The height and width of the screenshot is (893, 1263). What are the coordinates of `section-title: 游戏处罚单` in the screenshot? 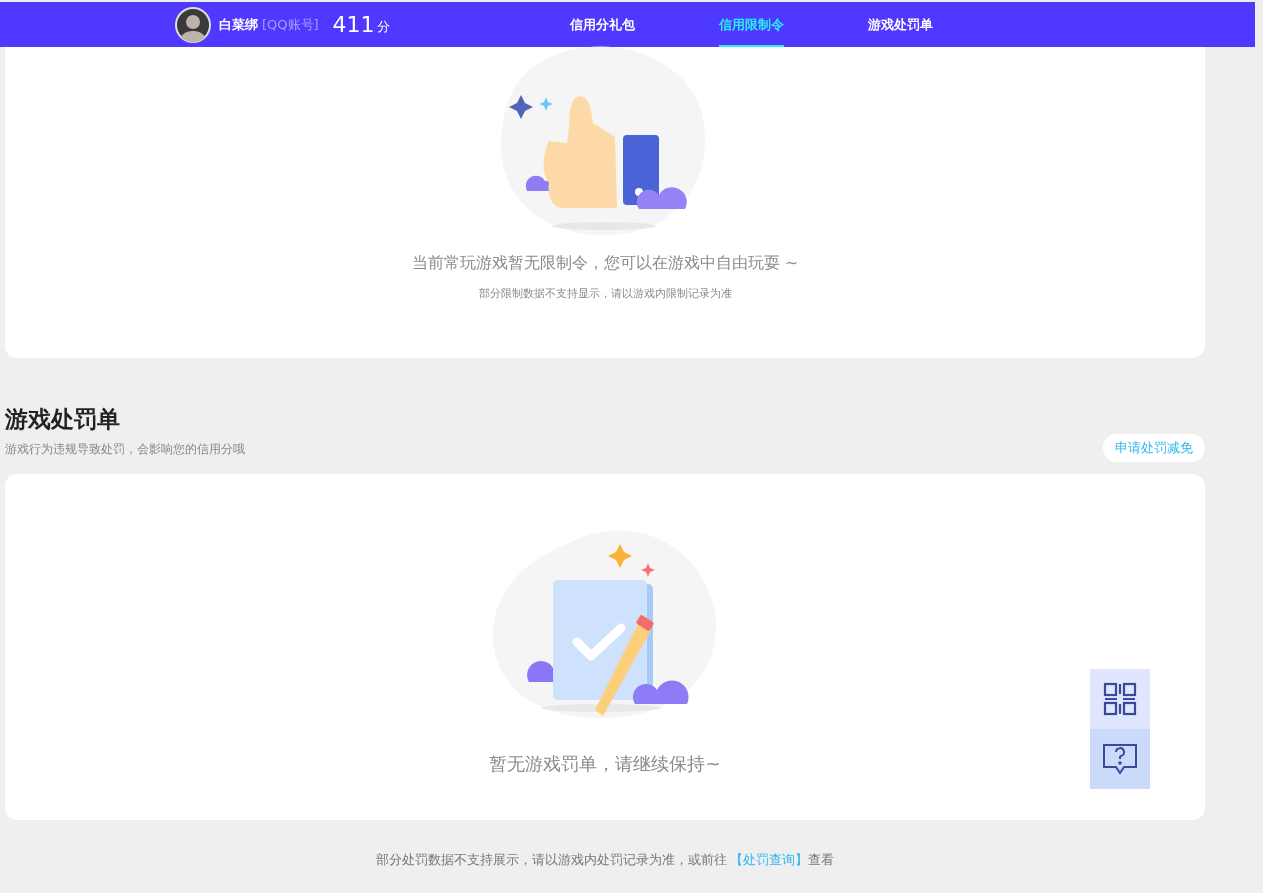 It's located at (63, 419).